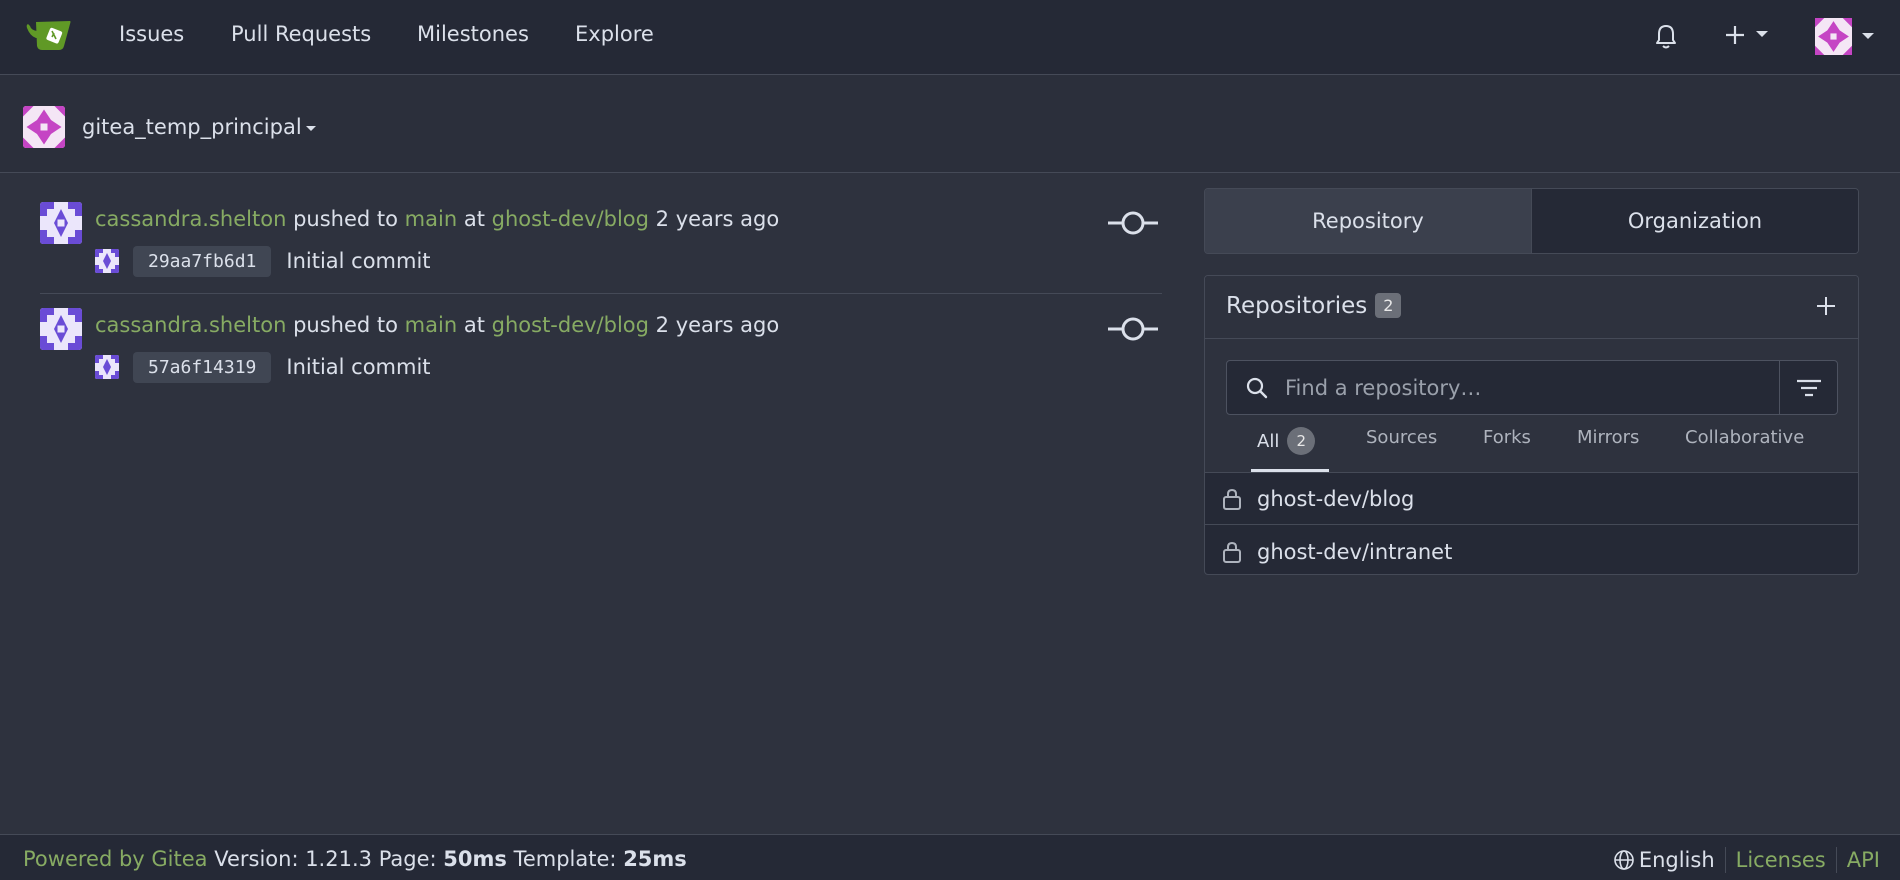  Describe the element at coordinates (1531, 550) in the screenshot. I see `repo-list-item: ghost-dev/intranet` at that location.